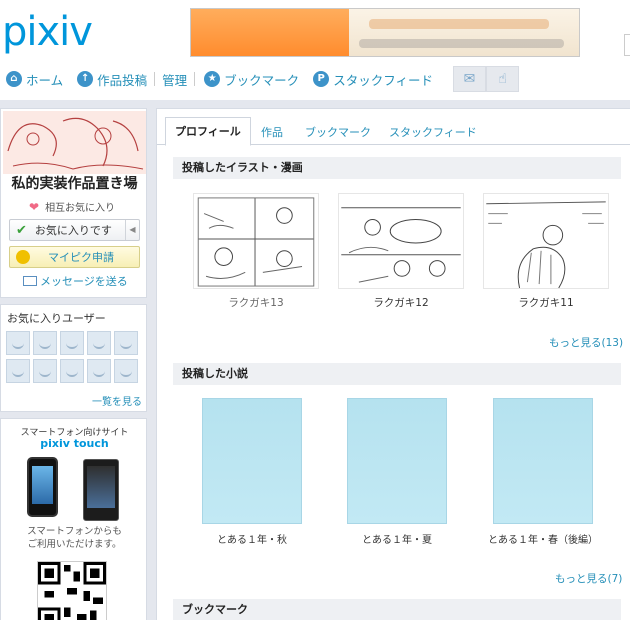 The image size is (630, 620). Describe the element at coordinates (81, 257) in the screenshot. I see `mypixiv-label: マイピク申請` at that location.